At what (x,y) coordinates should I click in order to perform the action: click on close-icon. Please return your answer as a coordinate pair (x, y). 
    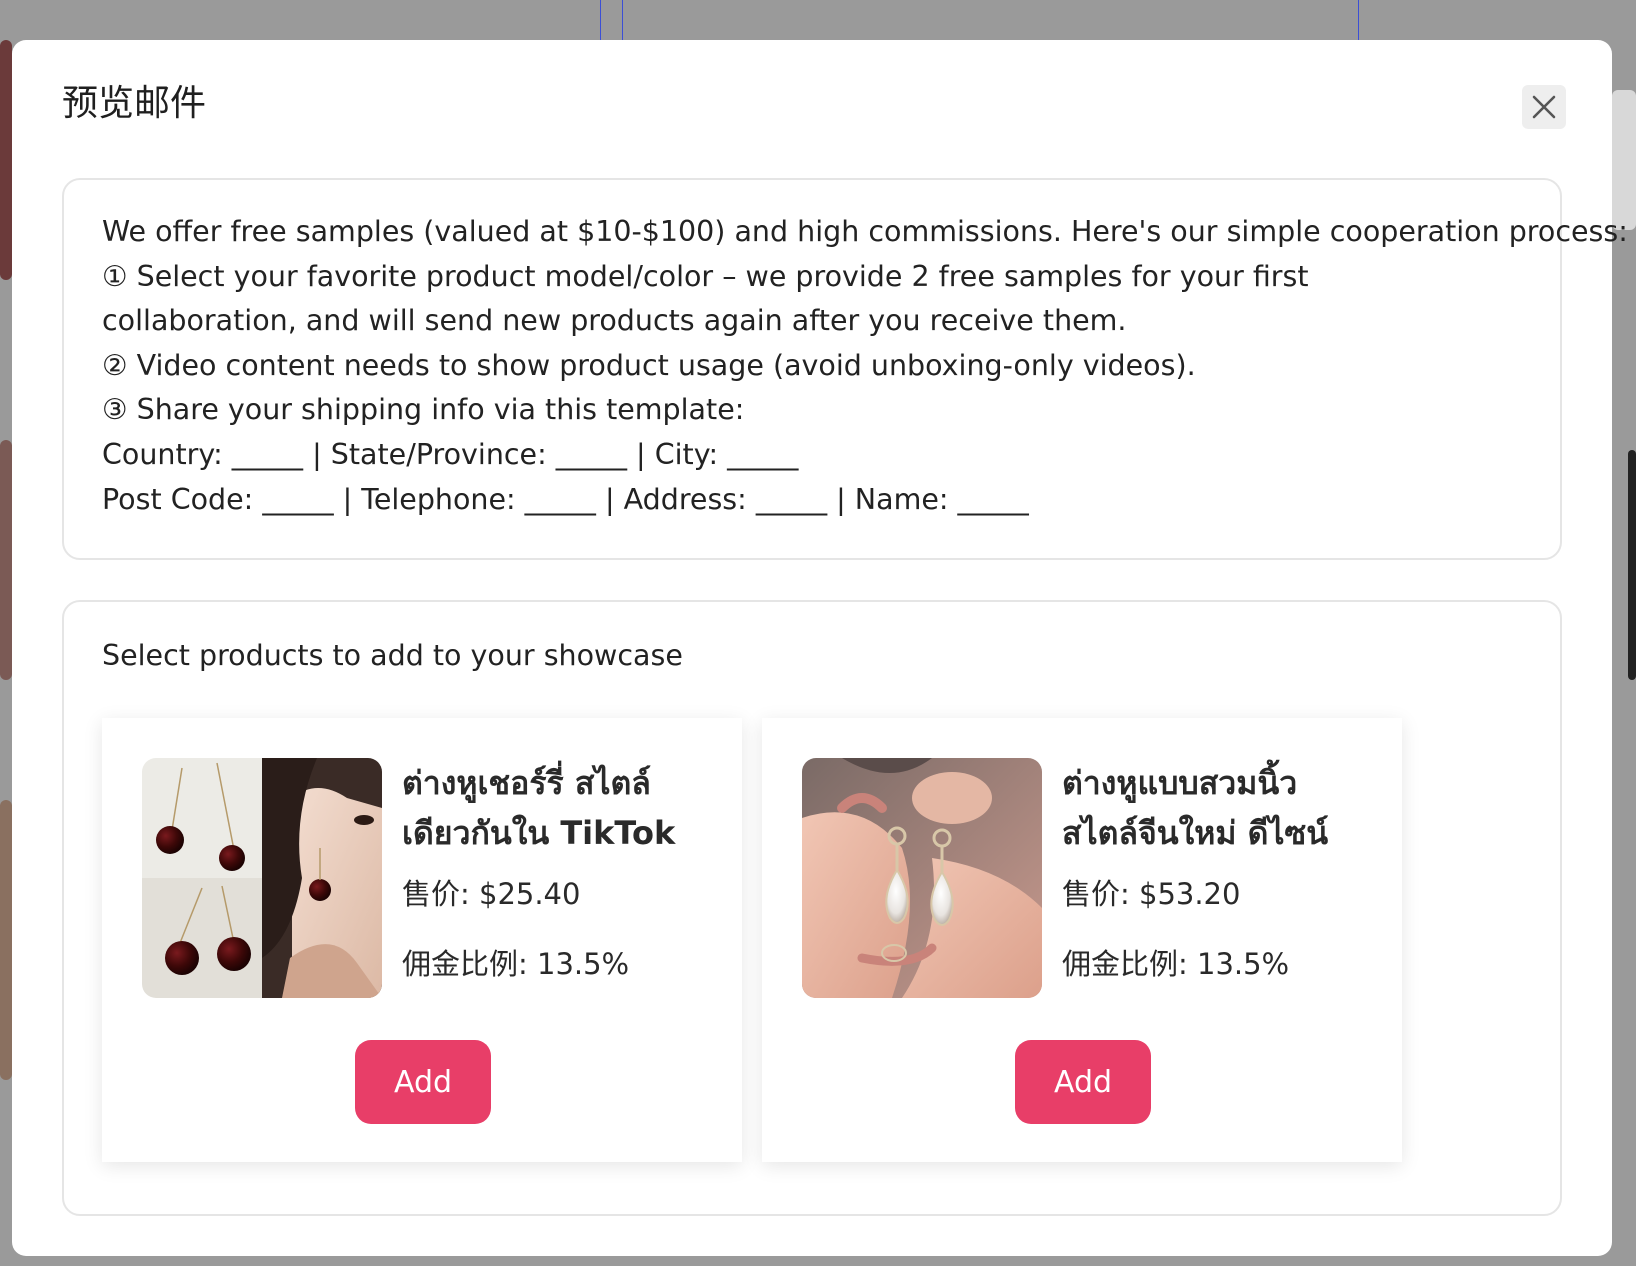
    Looking at the image, I should click on (1544, 107).